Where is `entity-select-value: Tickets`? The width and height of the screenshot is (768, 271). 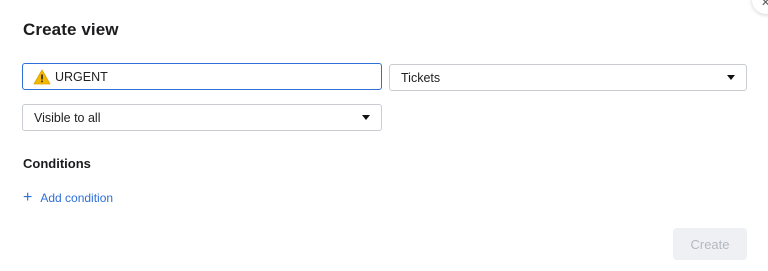
entity-select-value: Tickets is located at coordinates (421, 77).